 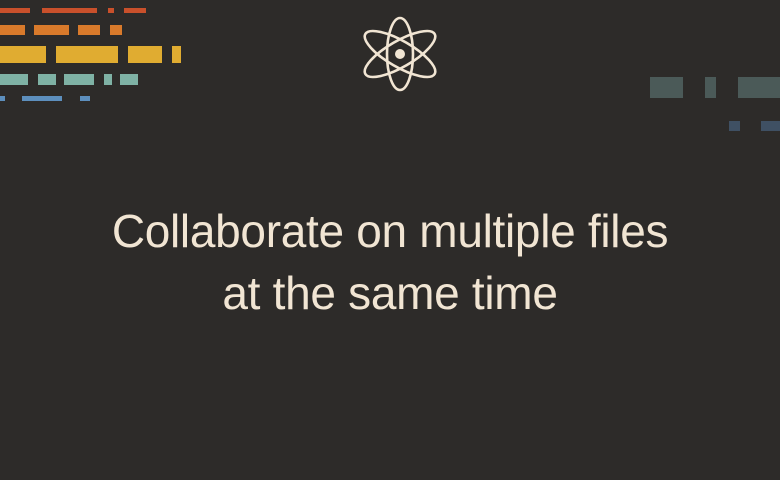 What do you see at coordinates (390, 293) in the screenshot?
I see `headline-line-2: at the same time` at bounding box center [390, 293].